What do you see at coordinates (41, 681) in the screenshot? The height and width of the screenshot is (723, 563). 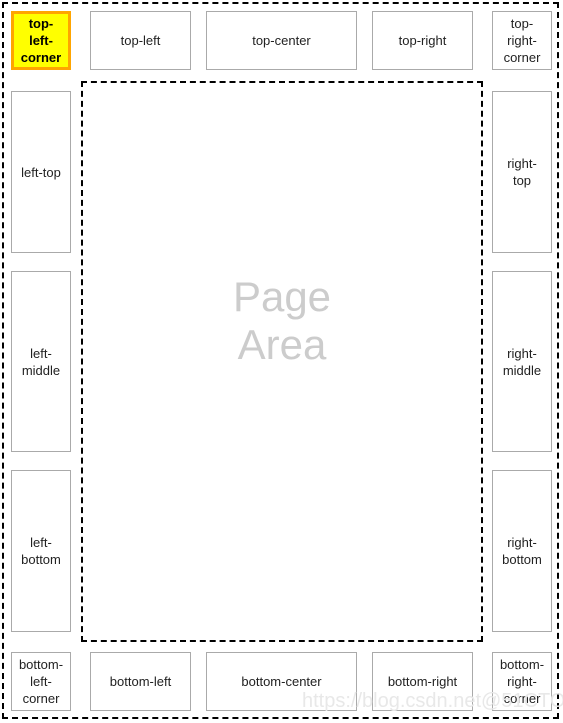 I see `margin-box-bottom-left-corner: bottom- left- corner` at bounding box center [41, 681].